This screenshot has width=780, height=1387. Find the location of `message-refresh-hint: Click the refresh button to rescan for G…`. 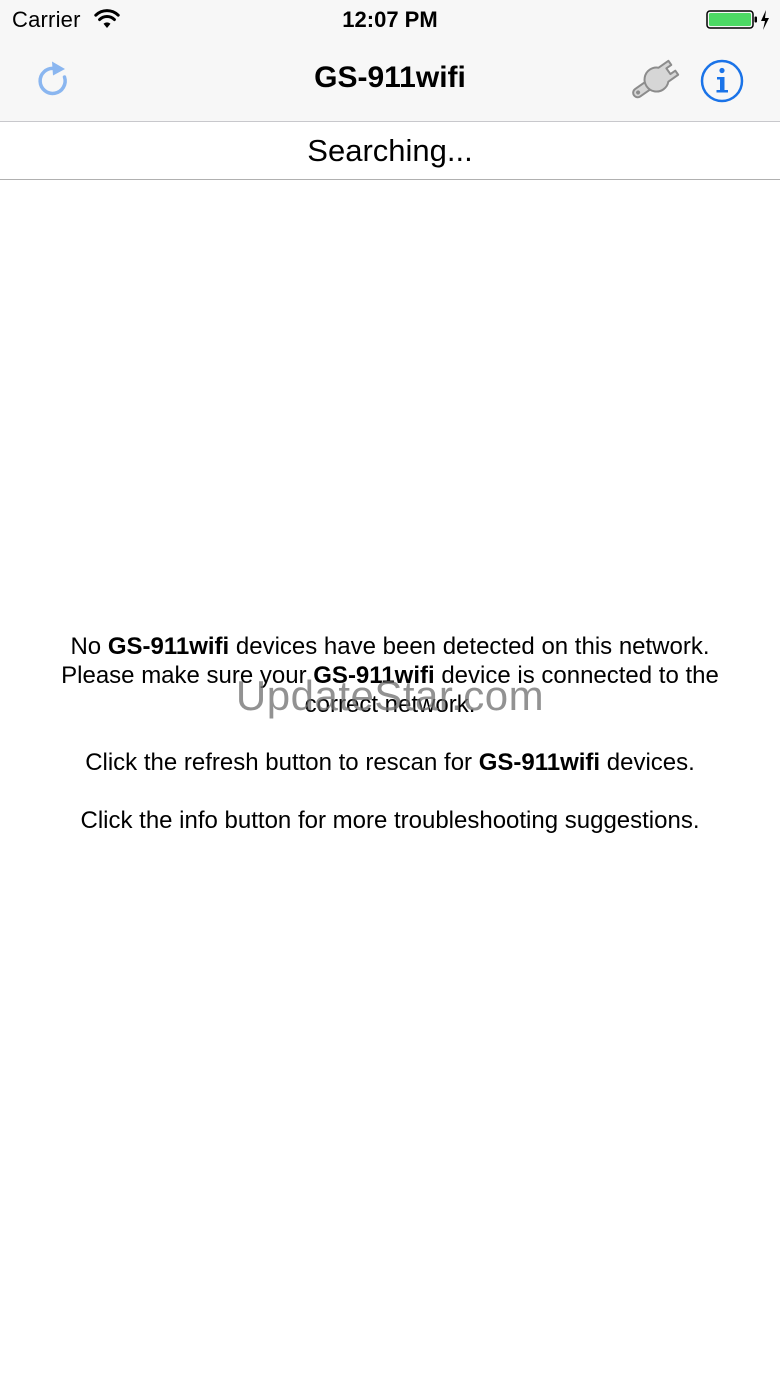

message-refresh-hint: Click the refresh button to rescan for G… is located at coordinates (390, 762).